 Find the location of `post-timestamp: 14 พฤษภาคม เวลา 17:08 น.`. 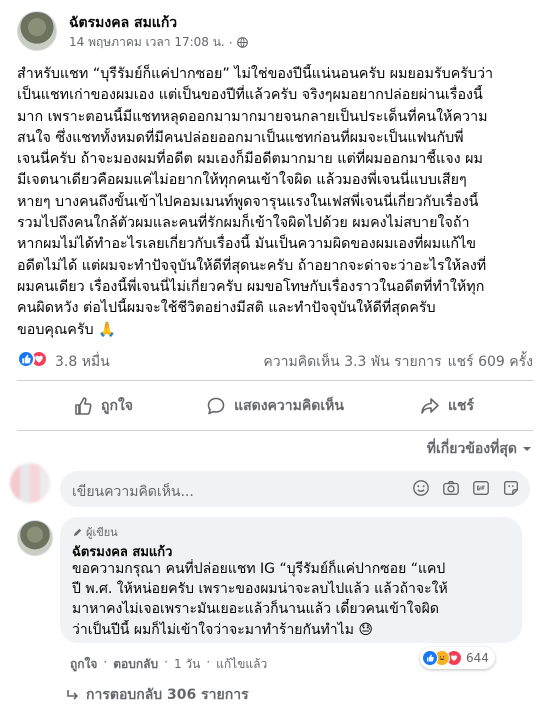

post-timestamp: 14 พฤษภาคม เวลา 17:08 น. is located at coordinates (147, 42).